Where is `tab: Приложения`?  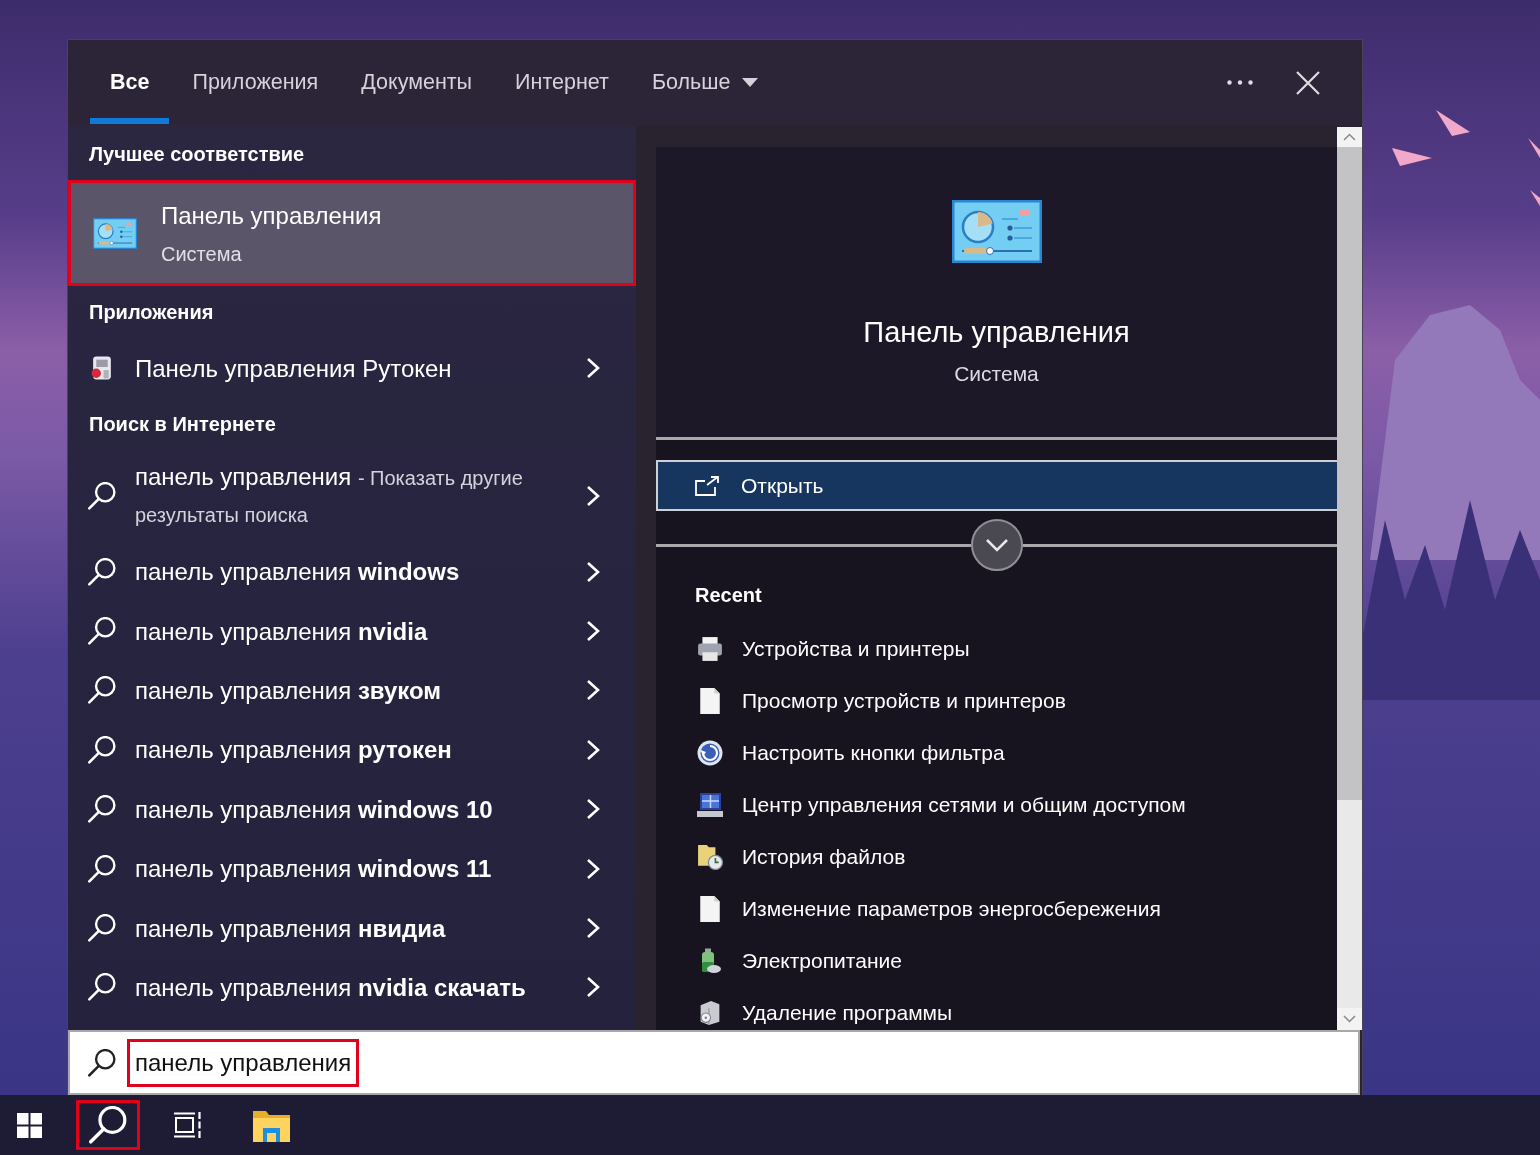
tab: Приложения is located at coordinates (255, 82).